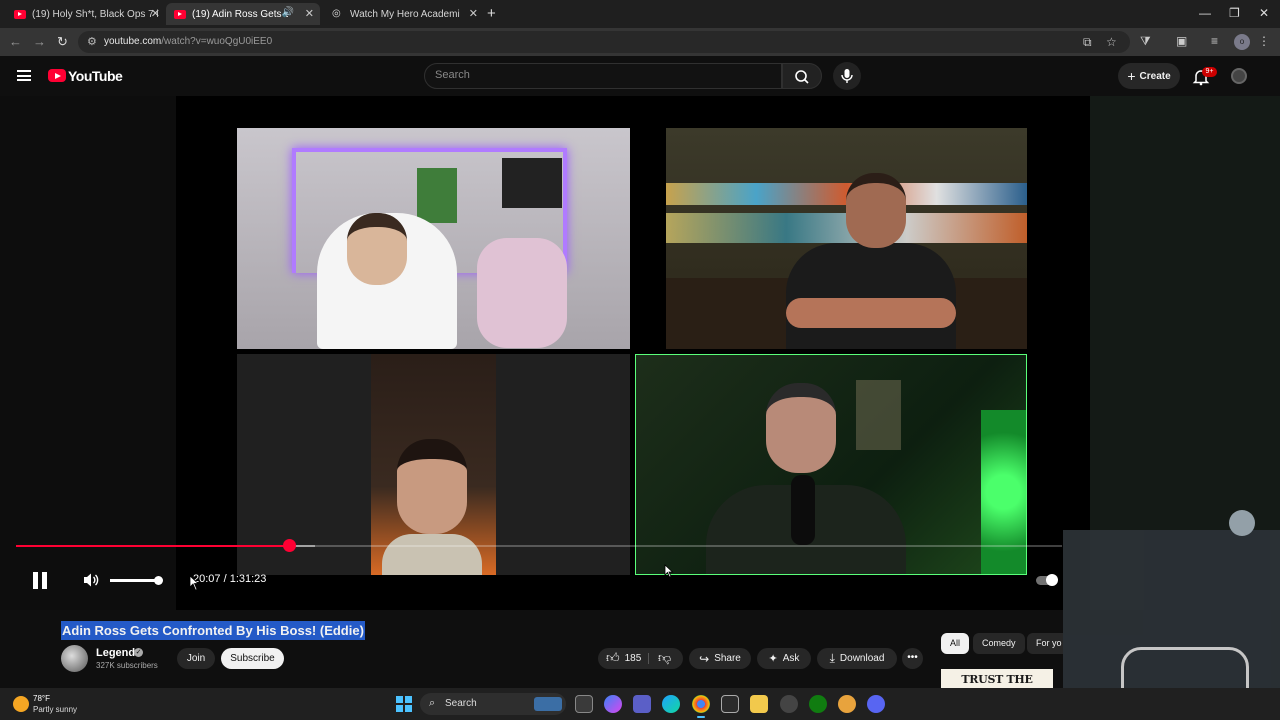 The image size is (1280, 720). I want to click on search-icon, so click(802, 77).